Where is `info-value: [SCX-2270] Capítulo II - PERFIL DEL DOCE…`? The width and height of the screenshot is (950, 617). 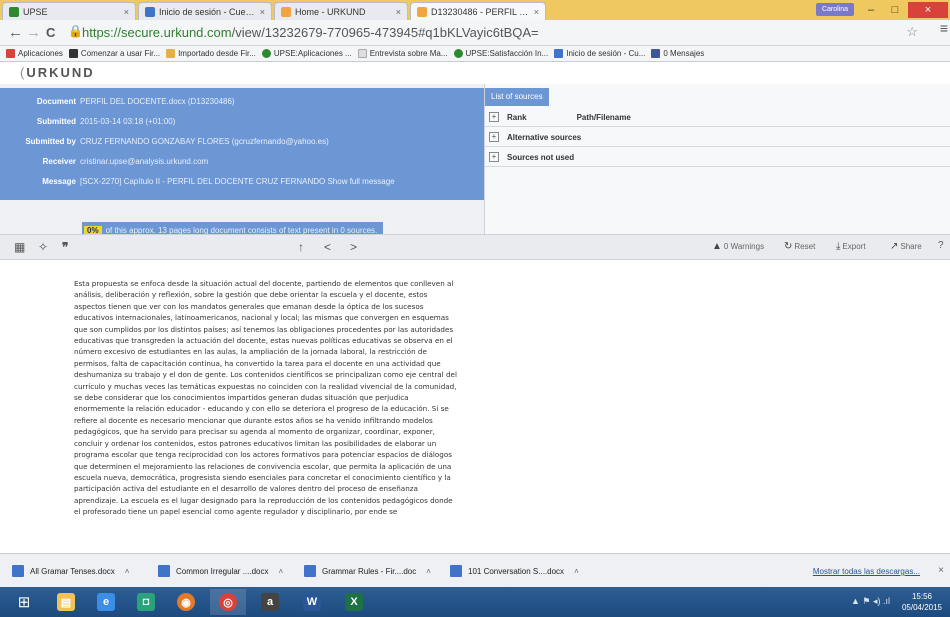
info-value: [SCX-2270] Capítulo II - PERFIL DEL DOCE… is located at coordinates (237, 181).